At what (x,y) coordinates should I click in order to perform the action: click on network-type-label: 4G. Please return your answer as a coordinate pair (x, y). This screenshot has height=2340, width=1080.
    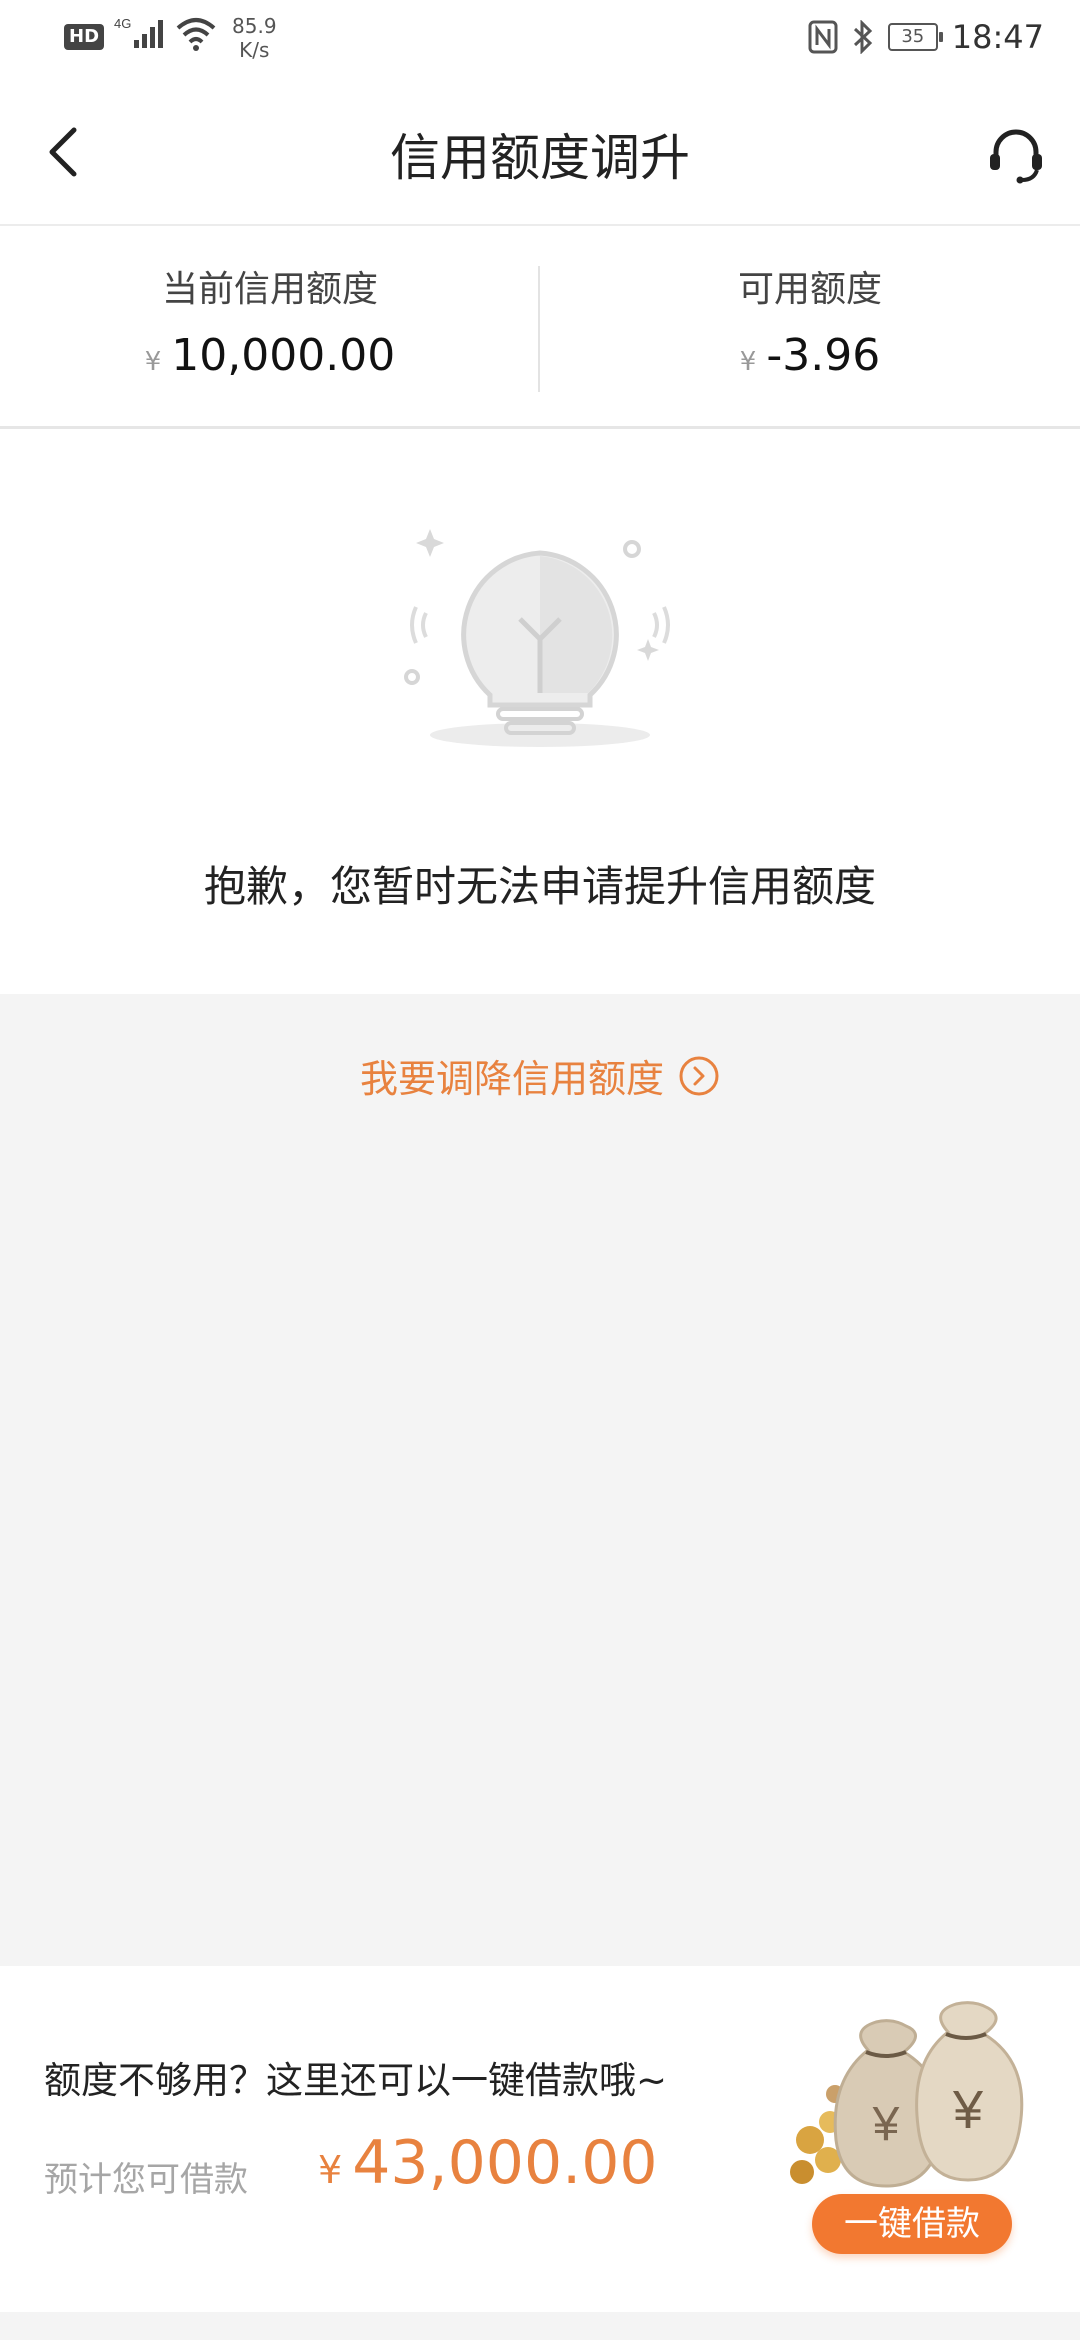
    Looking at the image, I should click on (122, 23).